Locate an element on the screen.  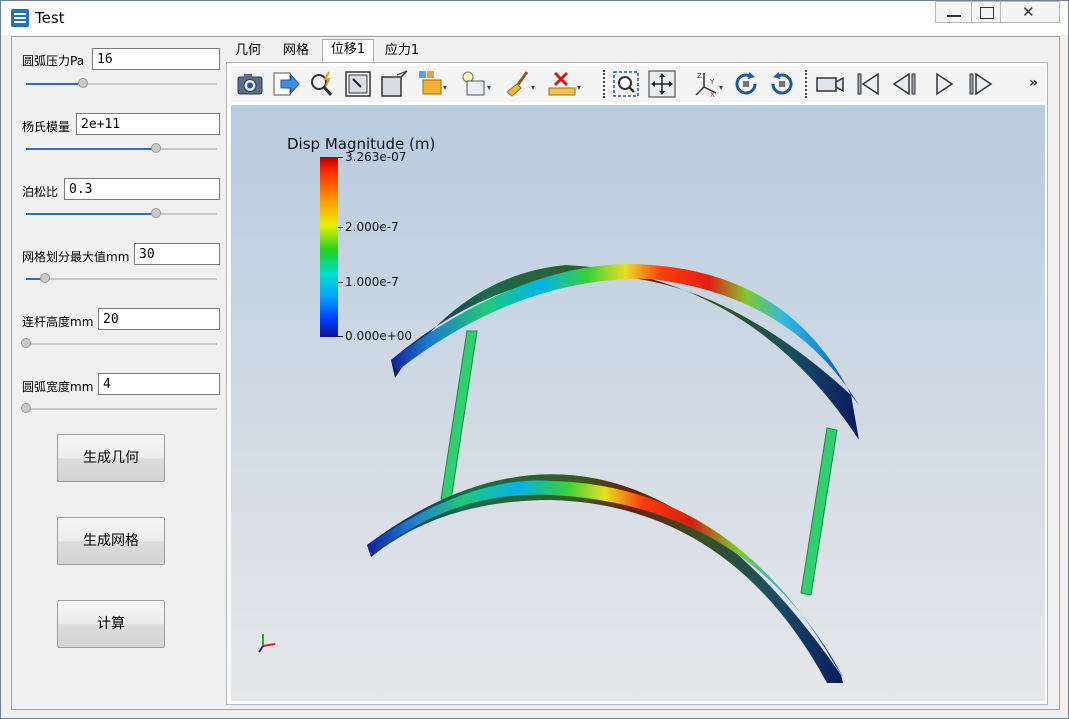
broom-icon: ▾ is located at coordinates (519, 84).